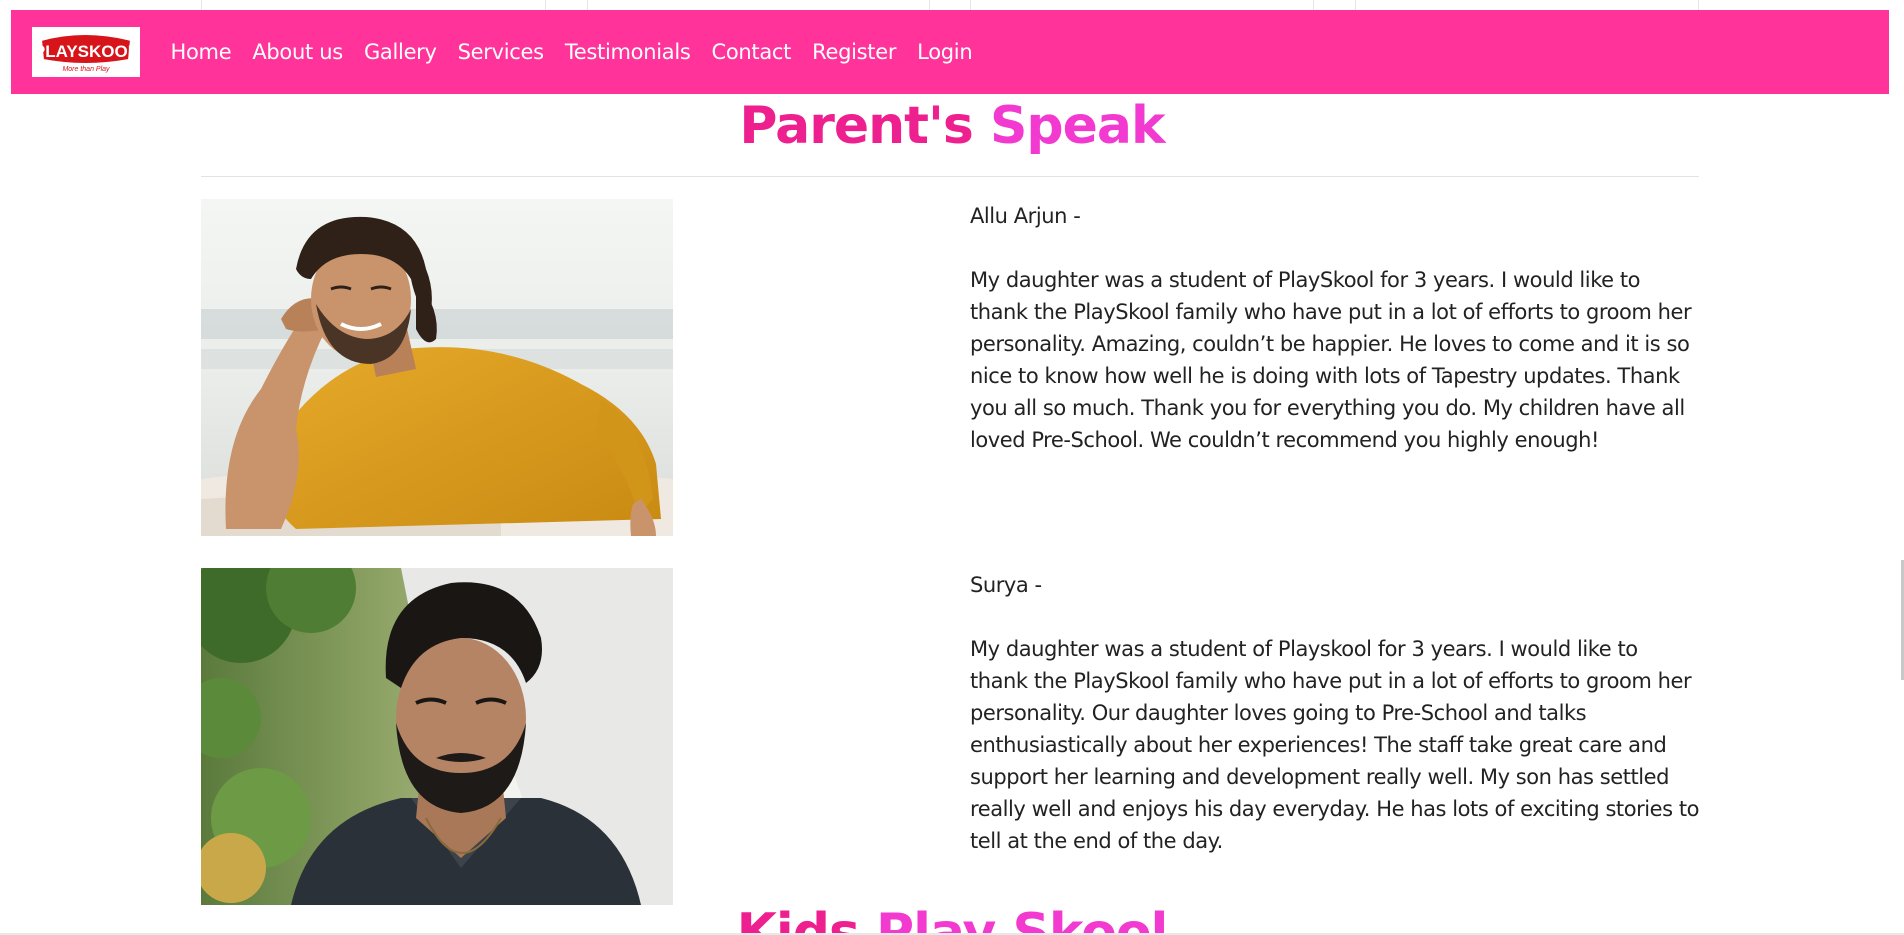 This screenshot has height=935, width=1904. Describe the element at coordinates (500, 52) in the screenshot. I see `nav-services: Services` at that location.